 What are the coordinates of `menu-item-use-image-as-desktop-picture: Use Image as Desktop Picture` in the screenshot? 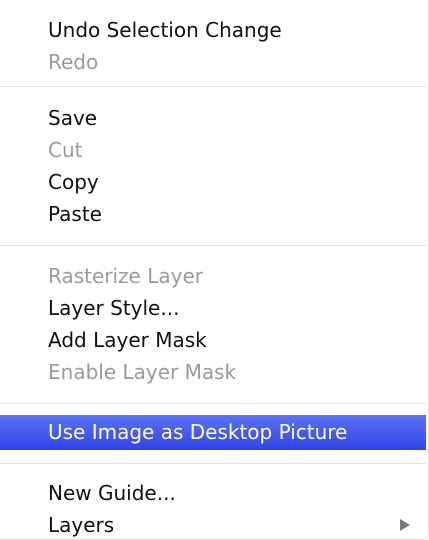 It's located at (213, 432).